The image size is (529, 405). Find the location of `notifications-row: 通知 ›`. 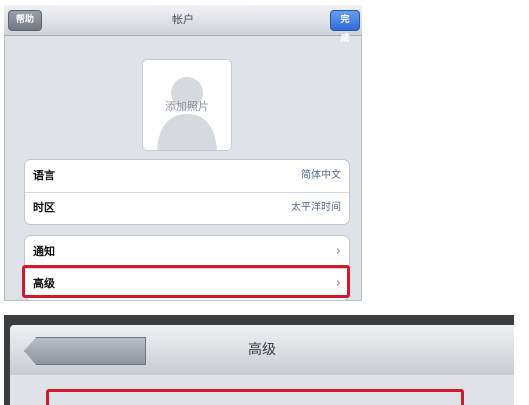

notifications-row: 通知 › is located at coordinates (187, 252).